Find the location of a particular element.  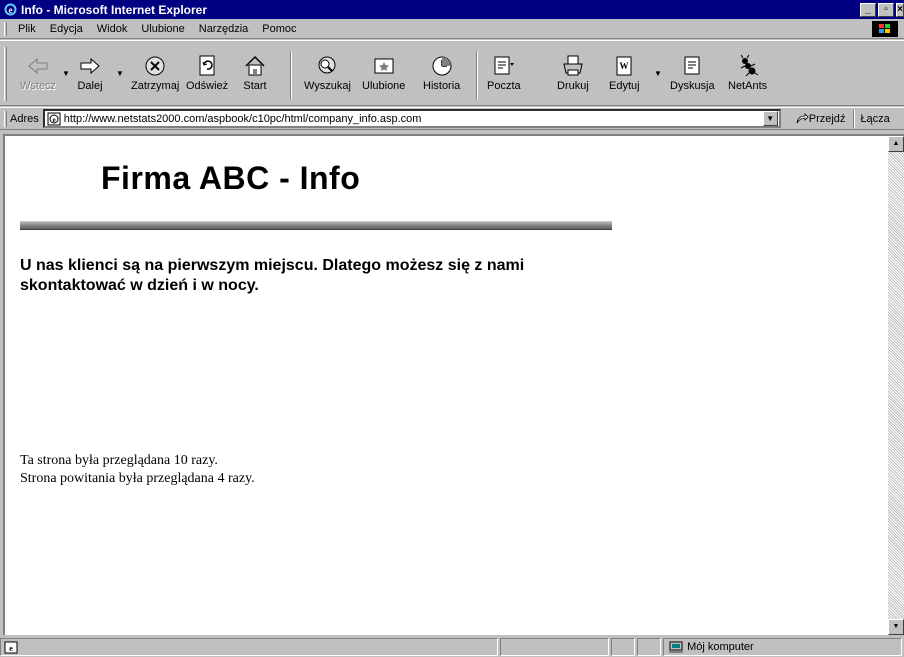

vertical-scrollbar: ▲ ▼ is located at coordinates (896, 384).